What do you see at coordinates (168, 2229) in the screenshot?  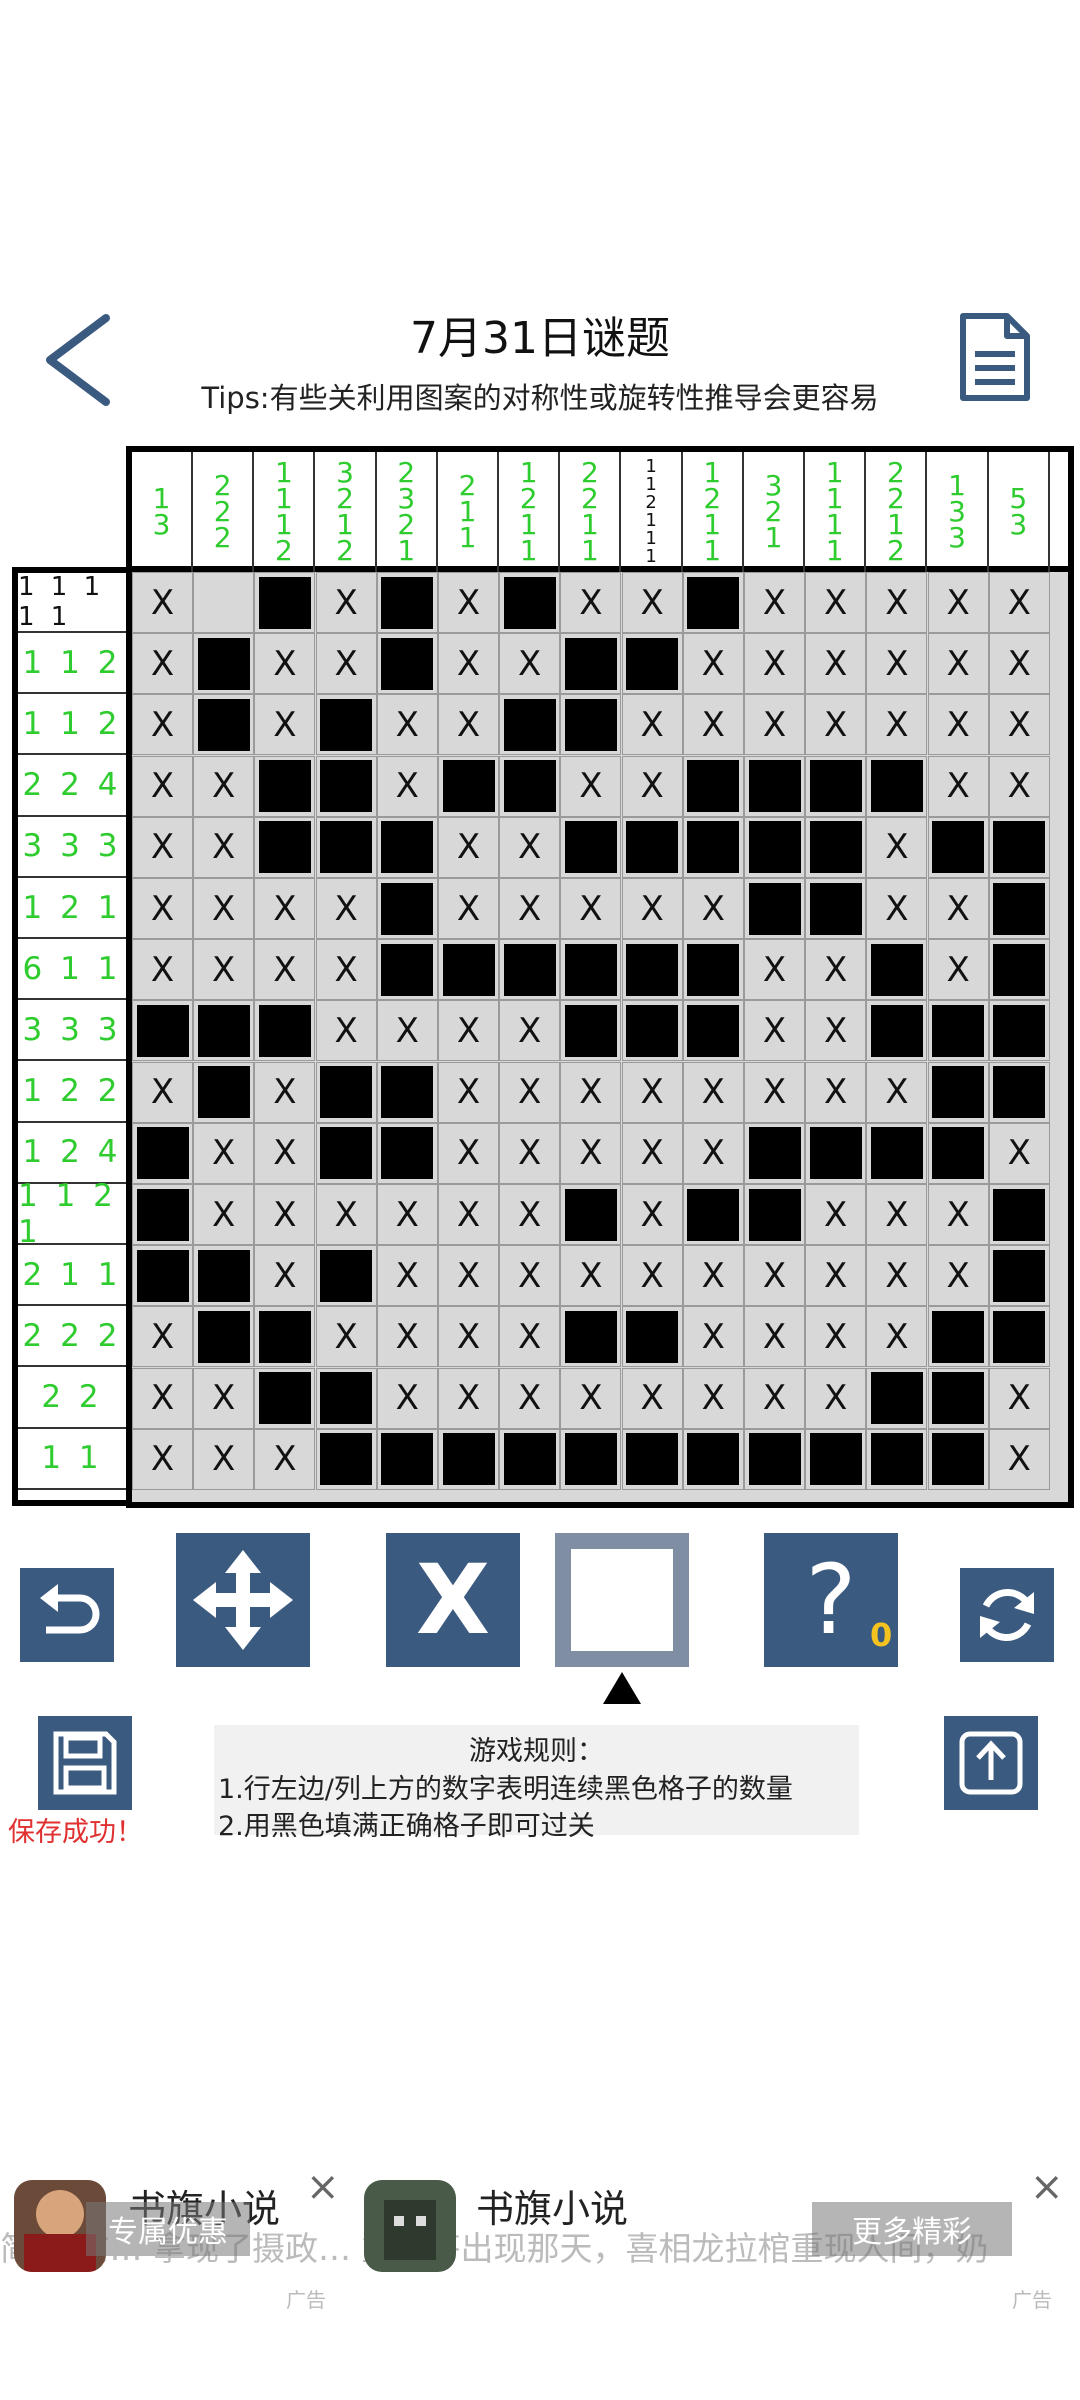 I see `ad-button-left: 专属优惠` at bounding box center [168, 2229].